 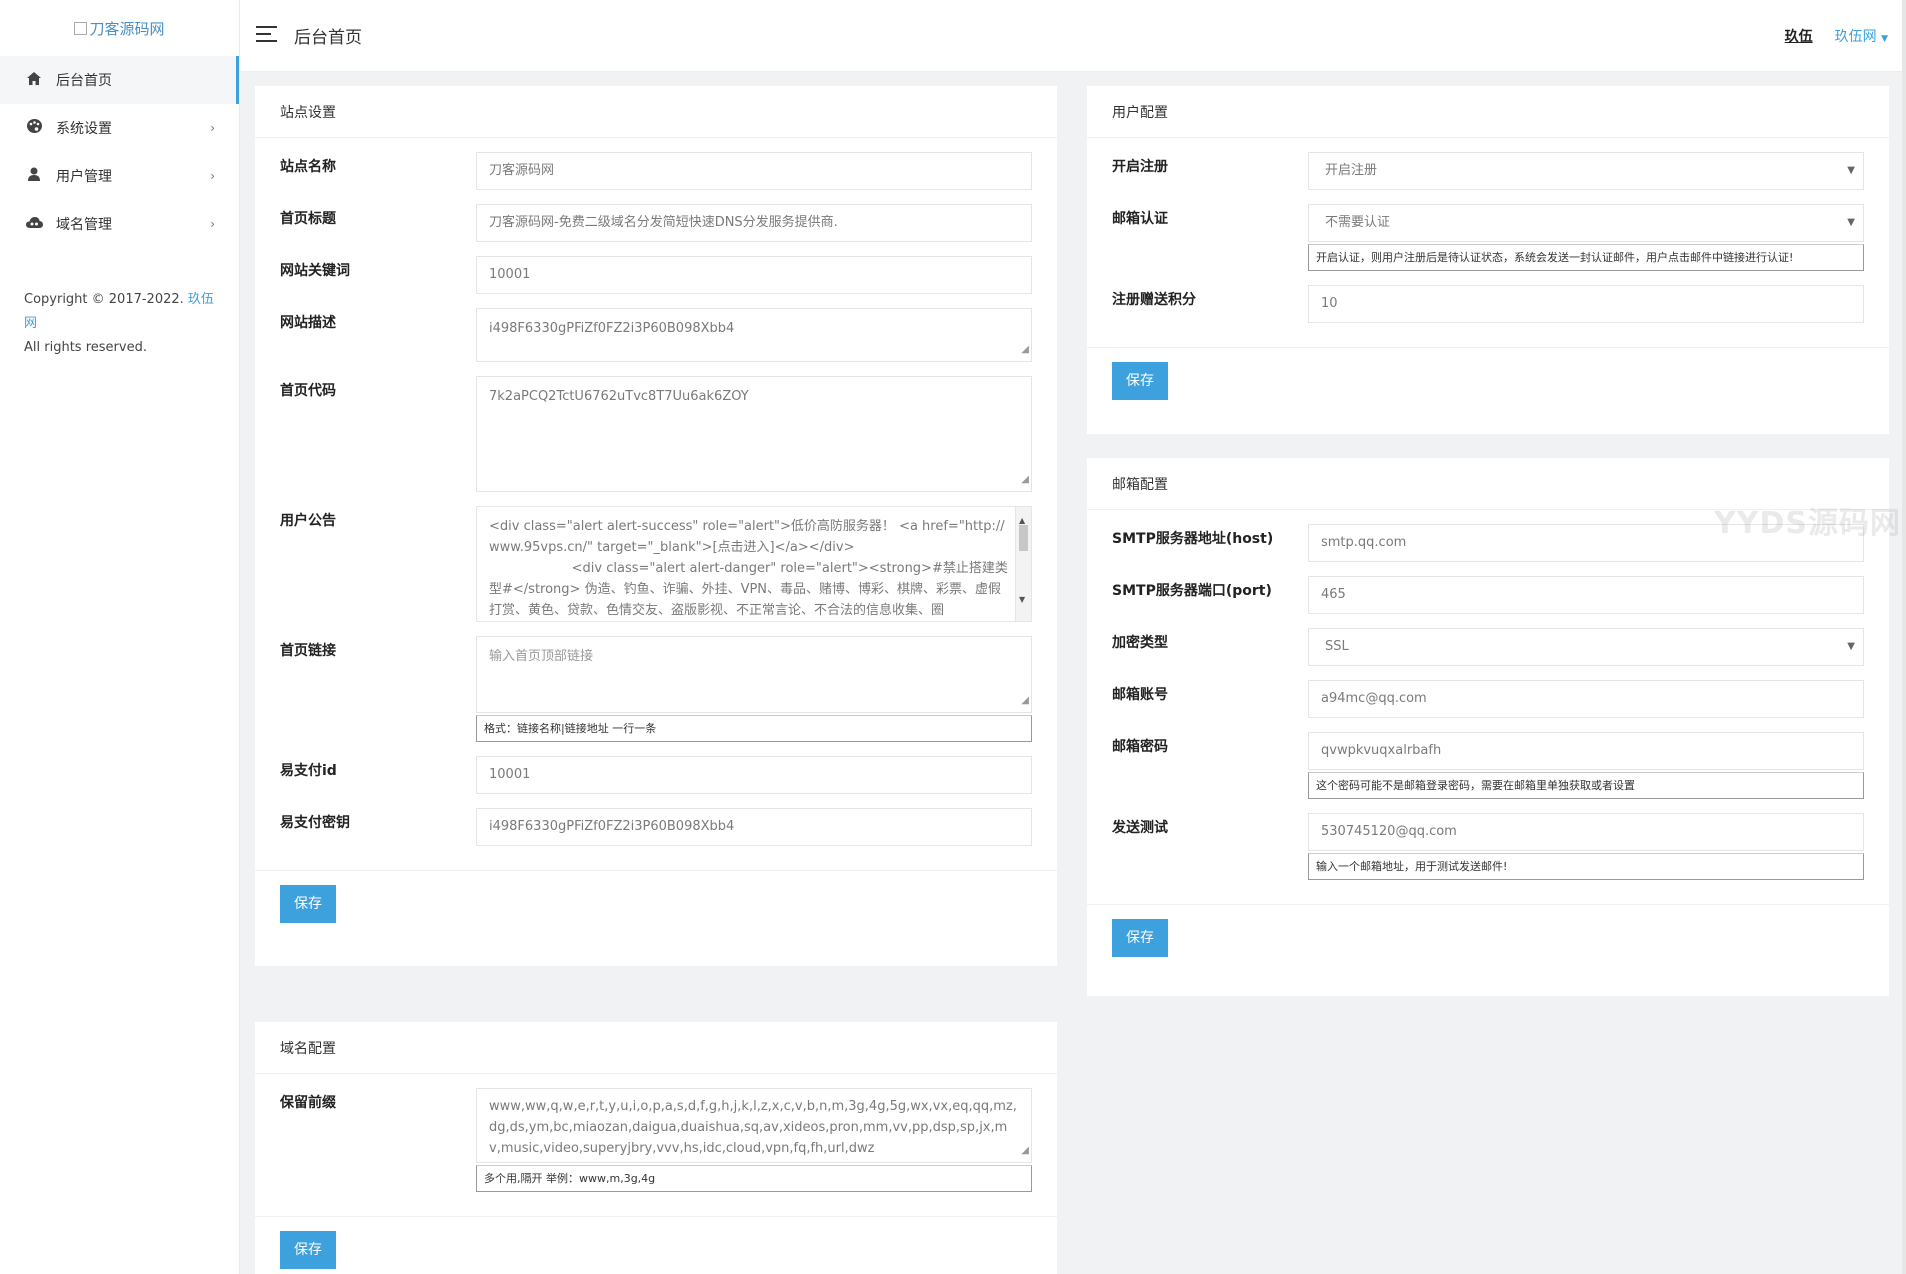 What do you see at coordinates (119, 224) in the screenshot?
I see `sidebar-item-domain-management: 域名管理 ›` at bounding box center [119, 224].